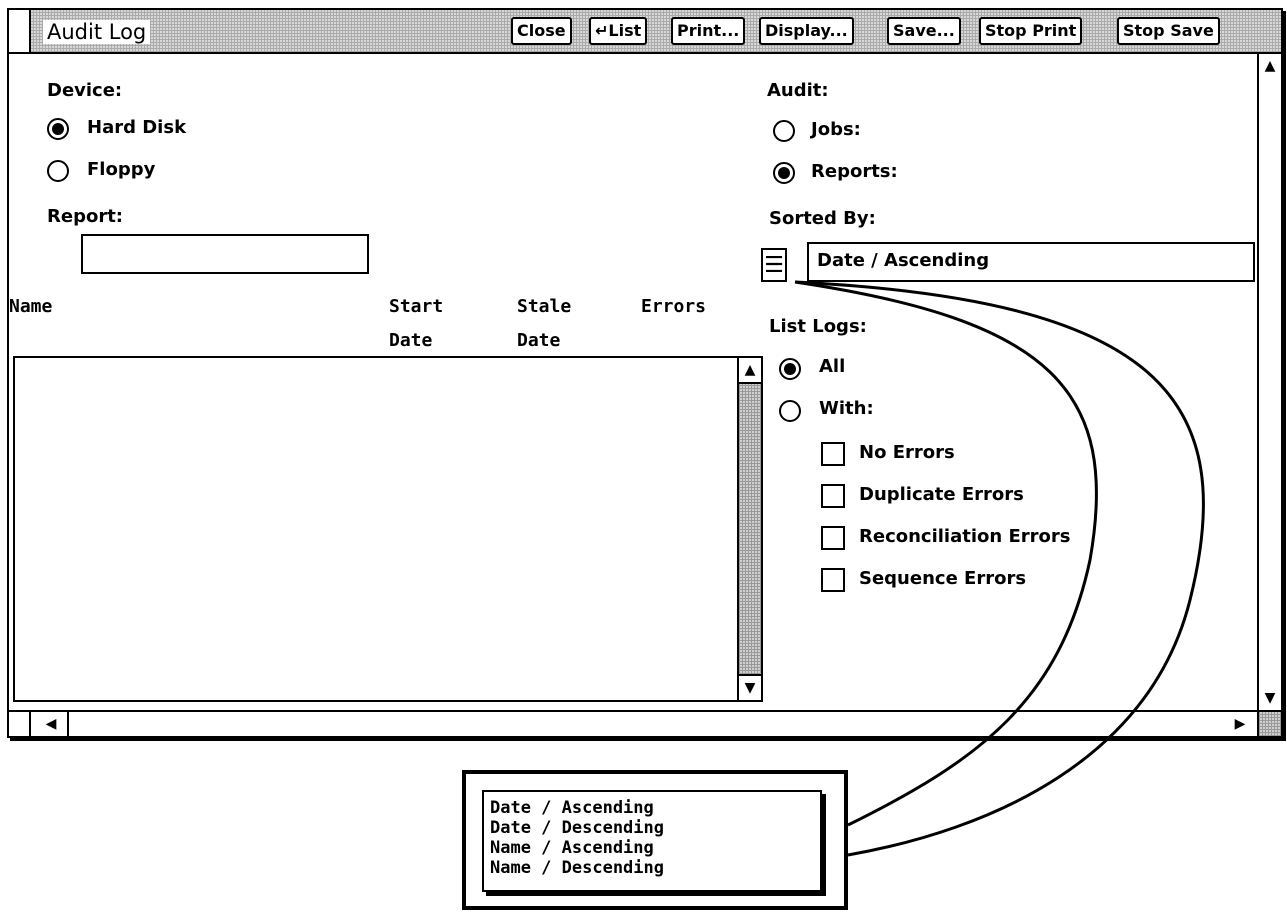 The image size is (1287, 919). What do you see at coordinates (965, 536) in the screenshot?
I see `reconciliation-errors-label: Reconciliation Errors` at bounding box center [965, 536].